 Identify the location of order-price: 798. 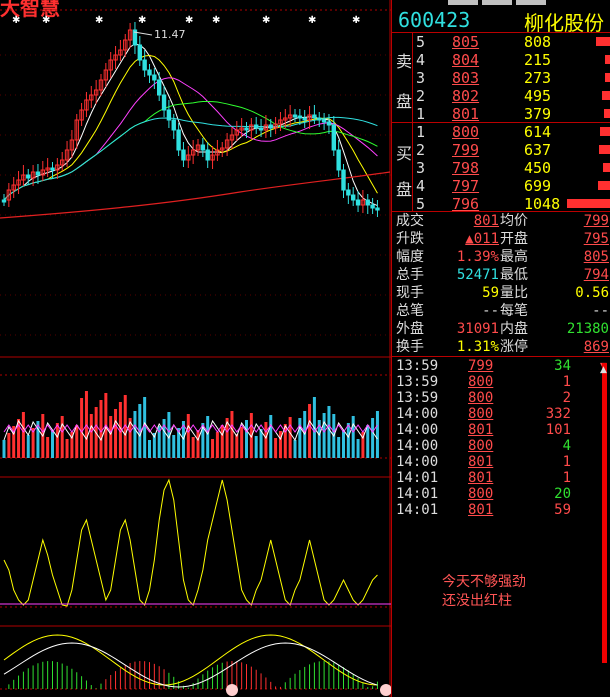
(465, 168).